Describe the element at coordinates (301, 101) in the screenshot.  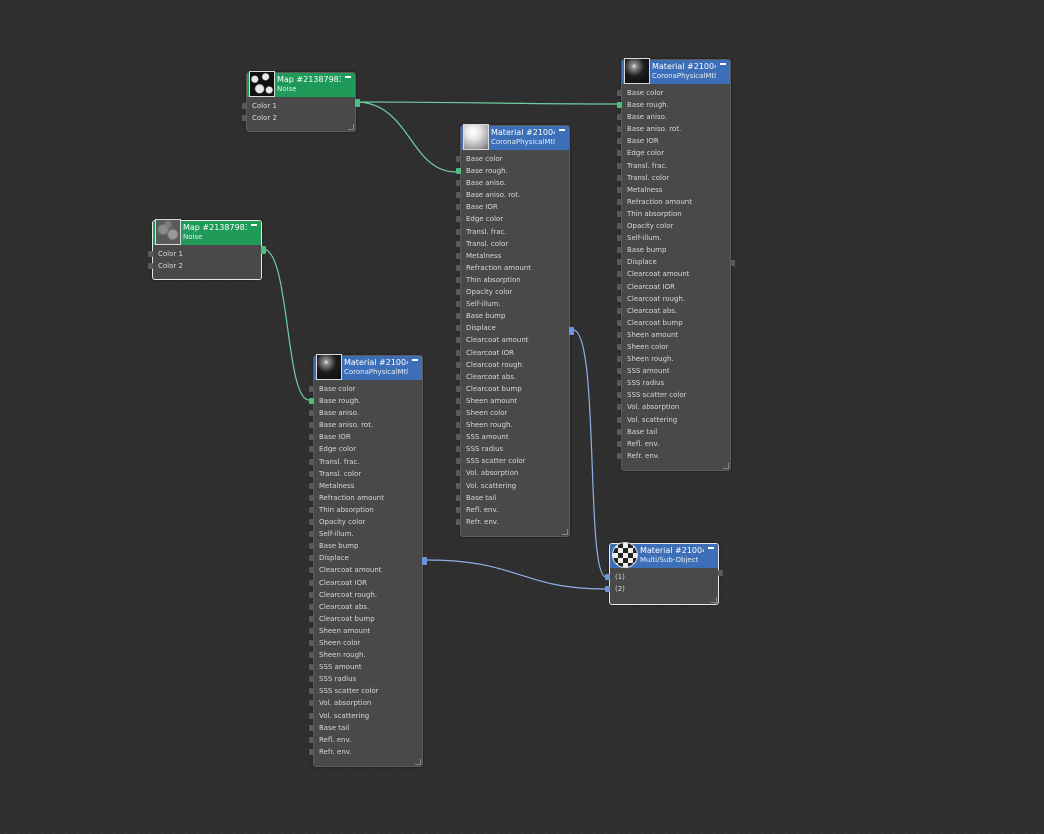
I see `noise-map-node-1: Map #21387983... Noise Color 1 Color 2` at that location.